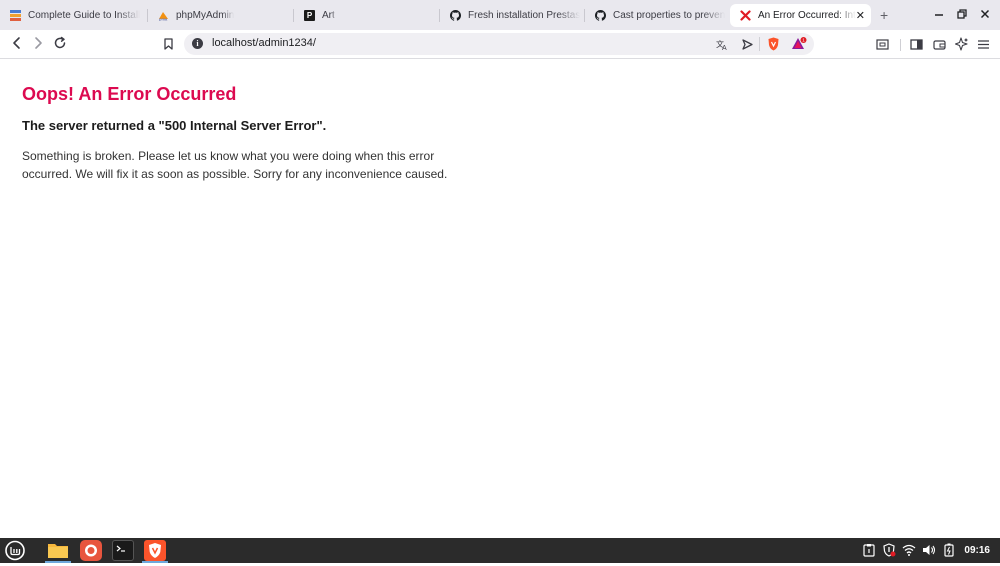 The image size is (1000, 566). I want to click on new-tab-button: +, so click(884, 15).